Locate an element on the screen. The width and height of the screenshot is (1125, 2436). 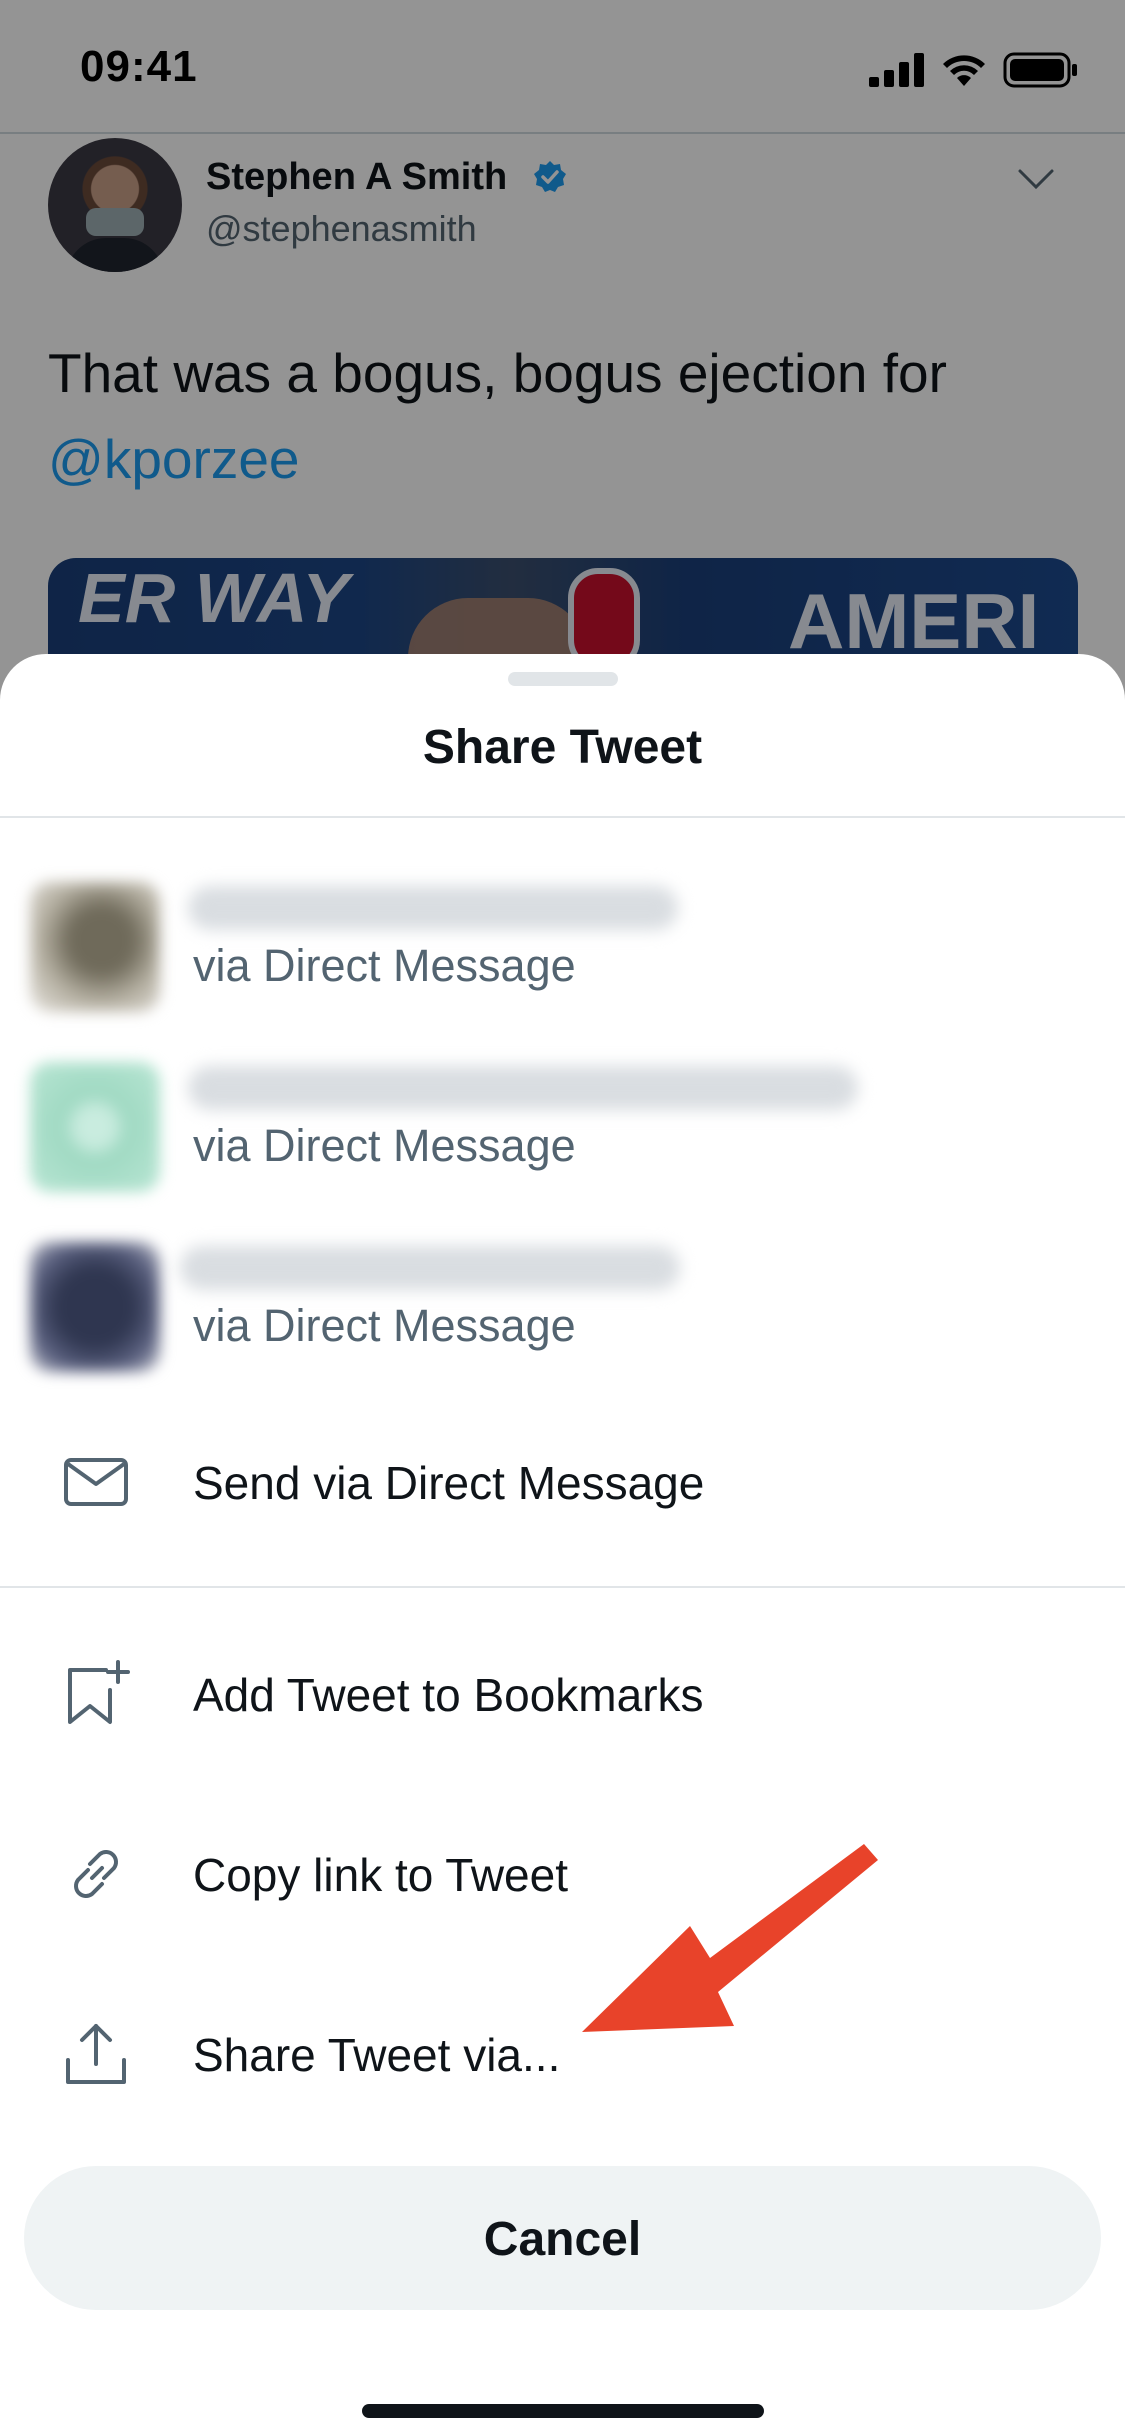
copy-link-label: Copy link to Tweet is located at coordinates (381, 1875).